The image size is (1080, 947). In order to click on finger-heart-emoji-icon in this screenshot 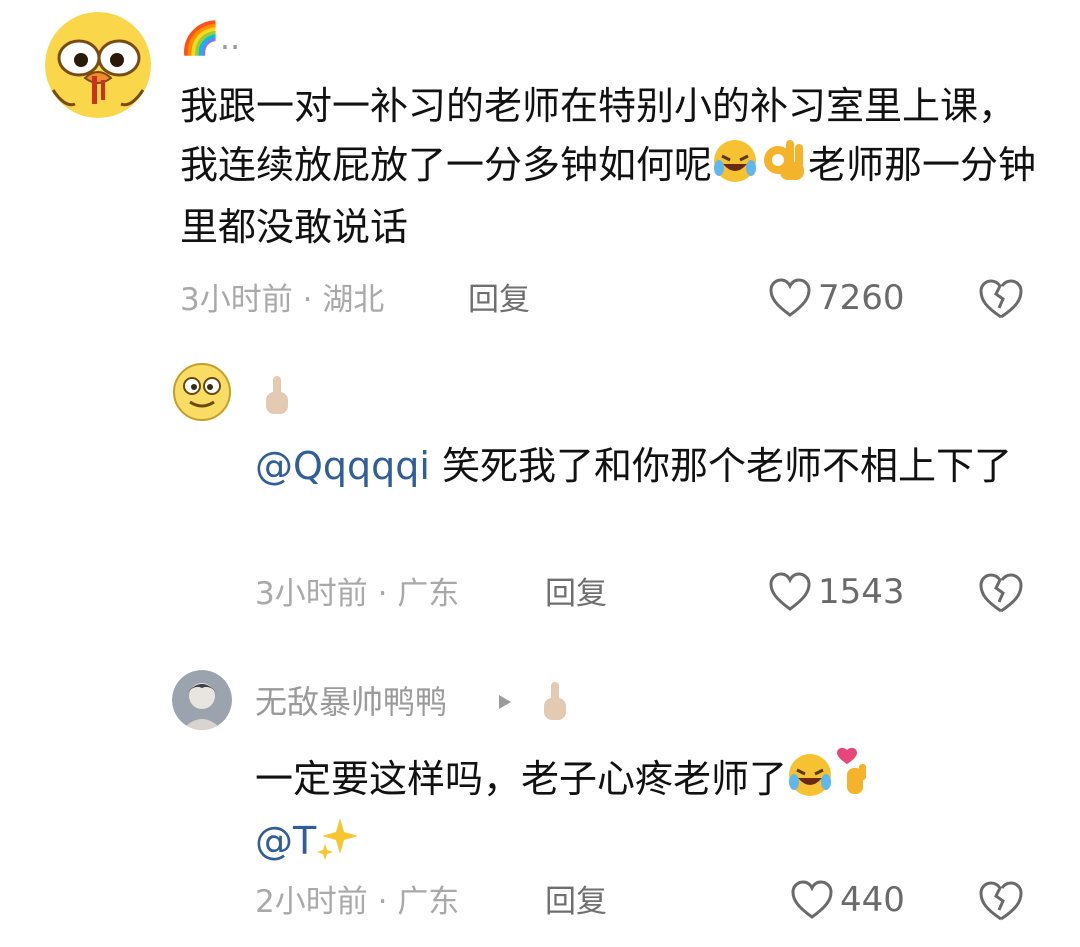, I will do `click(856, 779)`.